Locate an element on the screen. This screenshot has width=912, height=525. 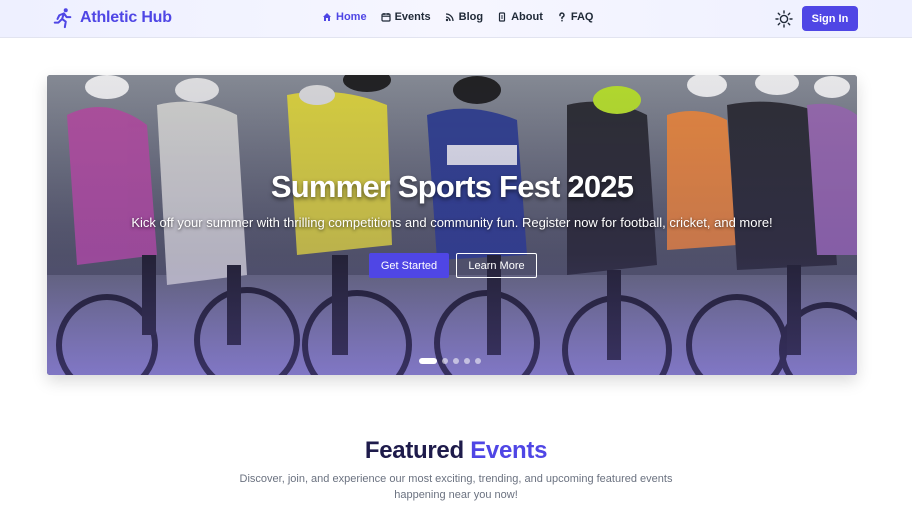
nav-item-about: About is located at coordinates (520, 17).